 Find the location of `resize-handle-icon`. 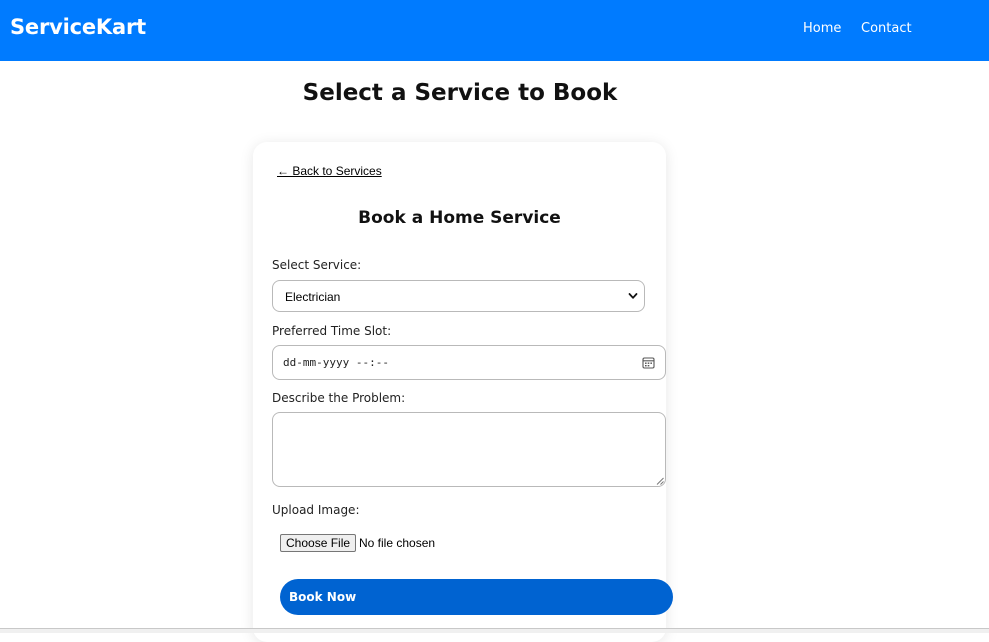

resize-handle-icon is located at coordinates (660, 481).